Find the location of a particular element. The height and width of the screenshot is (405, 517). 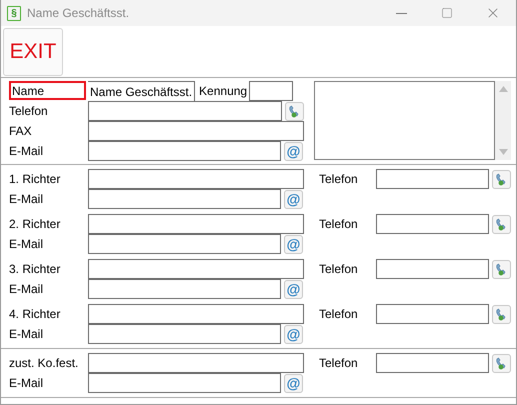

contact-label: 4. Richter is located at coordinates (35, 314).